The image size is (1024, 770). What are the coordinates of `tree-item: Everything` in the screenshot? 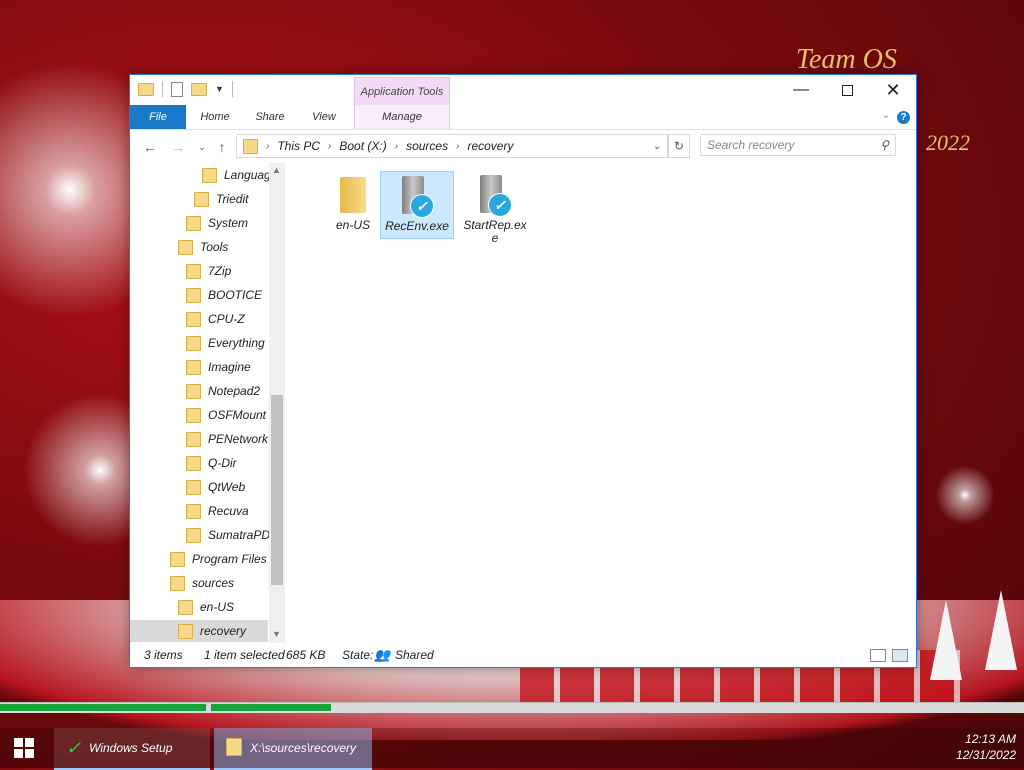 It's located at (225, 343).